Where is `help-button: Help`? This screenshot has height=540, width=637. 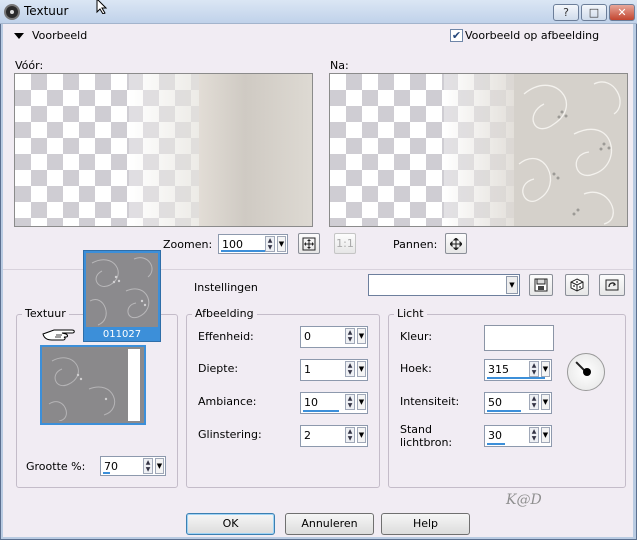
help-button: Help is located at coordinates (425, 524).